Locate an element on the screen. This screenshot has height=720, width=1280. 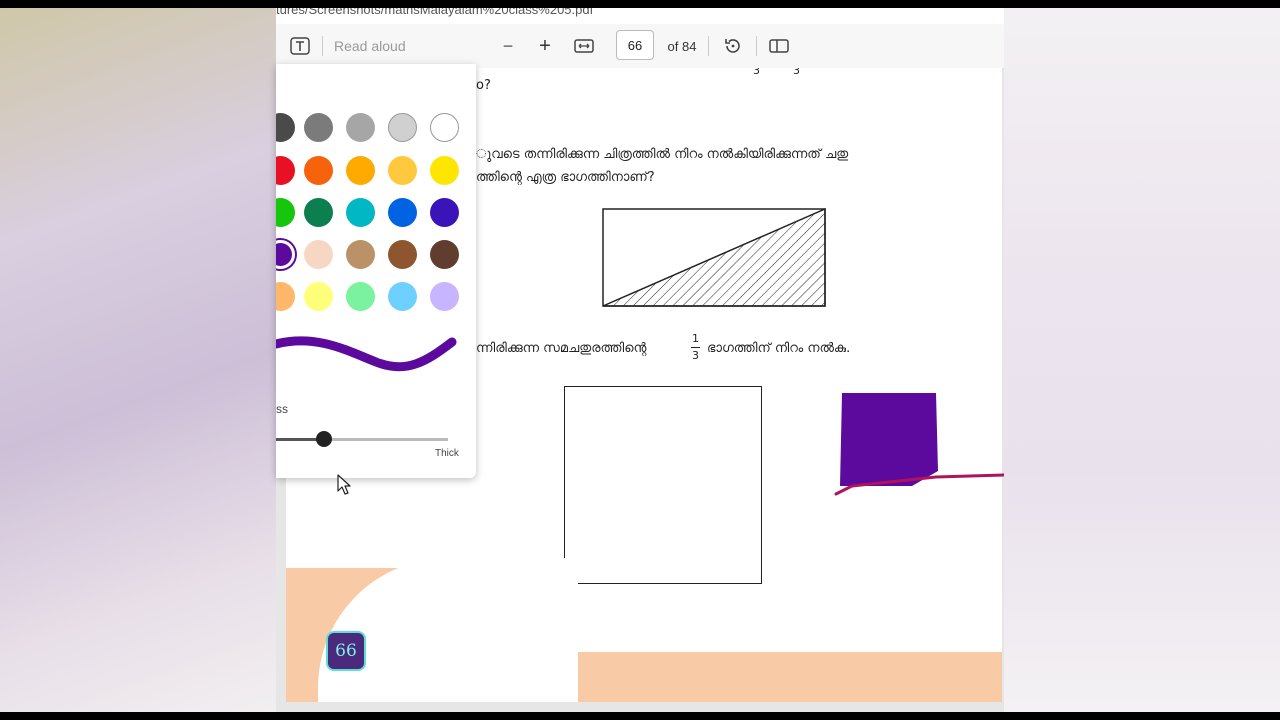
fit-width-icon is located at coordinates (584, 46).